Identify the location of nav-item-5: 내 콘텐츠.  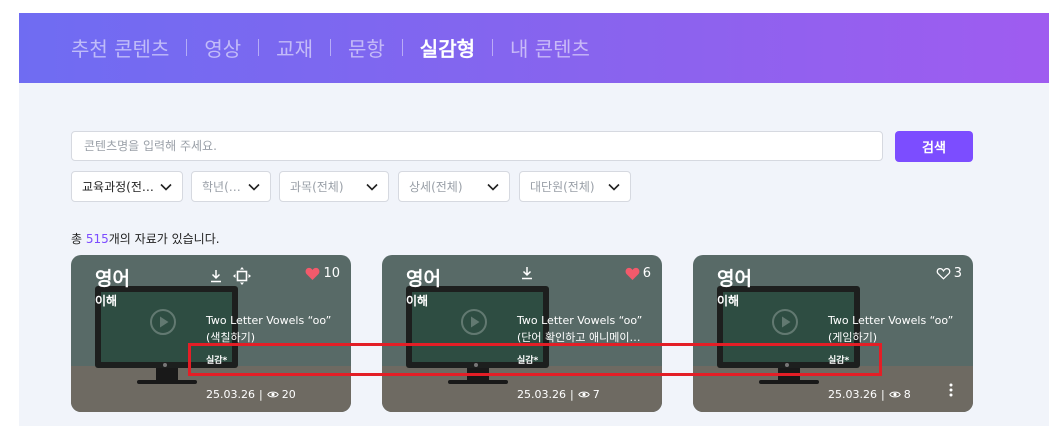
(550, 47).